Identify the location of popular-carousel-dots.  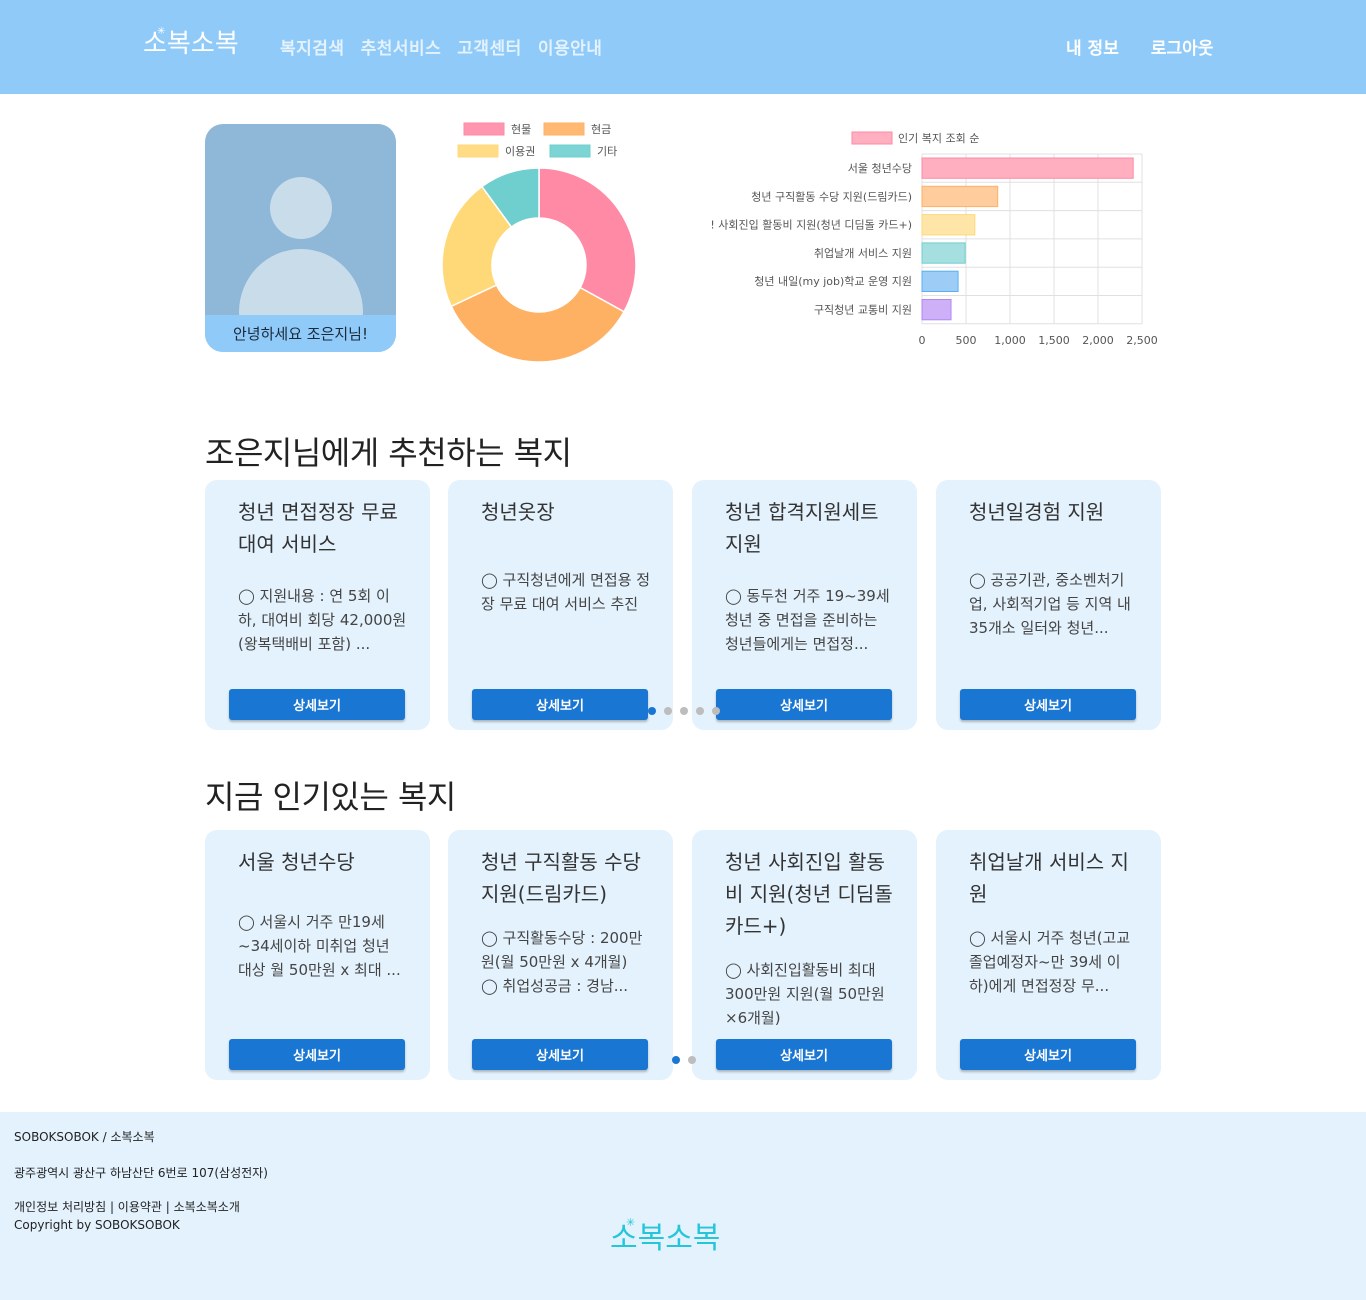
(684, 1060).